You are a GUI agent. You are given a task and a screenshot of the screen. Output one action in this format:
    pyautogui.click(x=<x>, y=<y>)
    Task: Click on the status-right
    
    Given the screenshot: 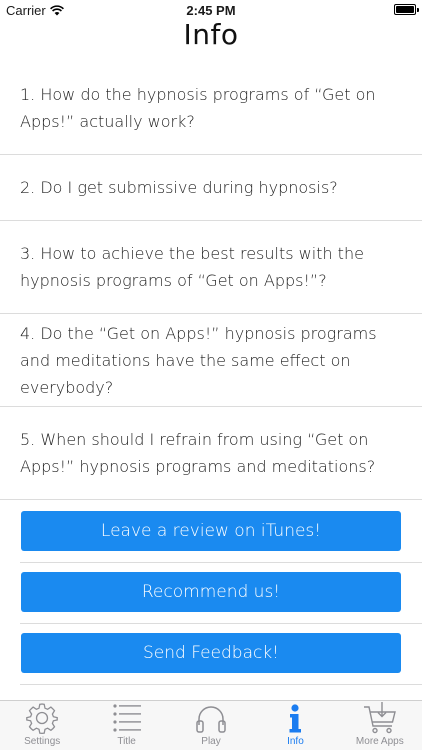 What is the action you would take?
    pyautogui.click(x=406, y=9)
    